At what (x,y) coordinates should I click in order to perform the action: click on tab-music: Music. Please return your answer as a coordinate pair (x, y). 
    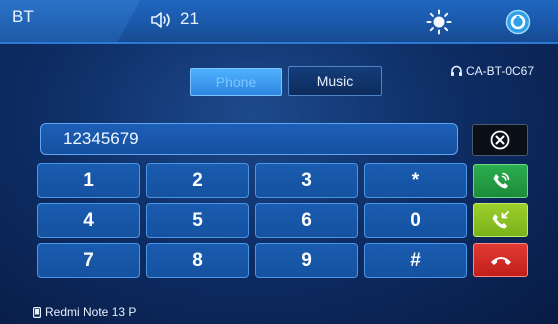
    Looking at the image, I should click on (335, 81).